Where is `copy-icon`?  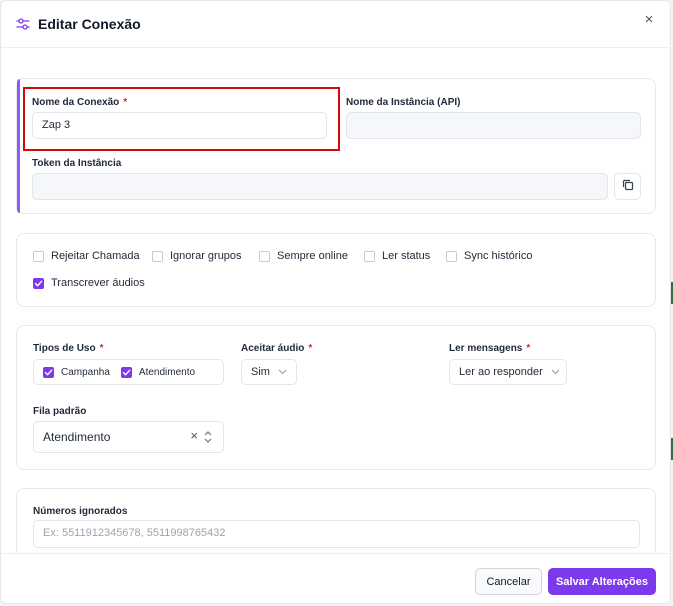
copy-icon is located at coordinates (628, 187).